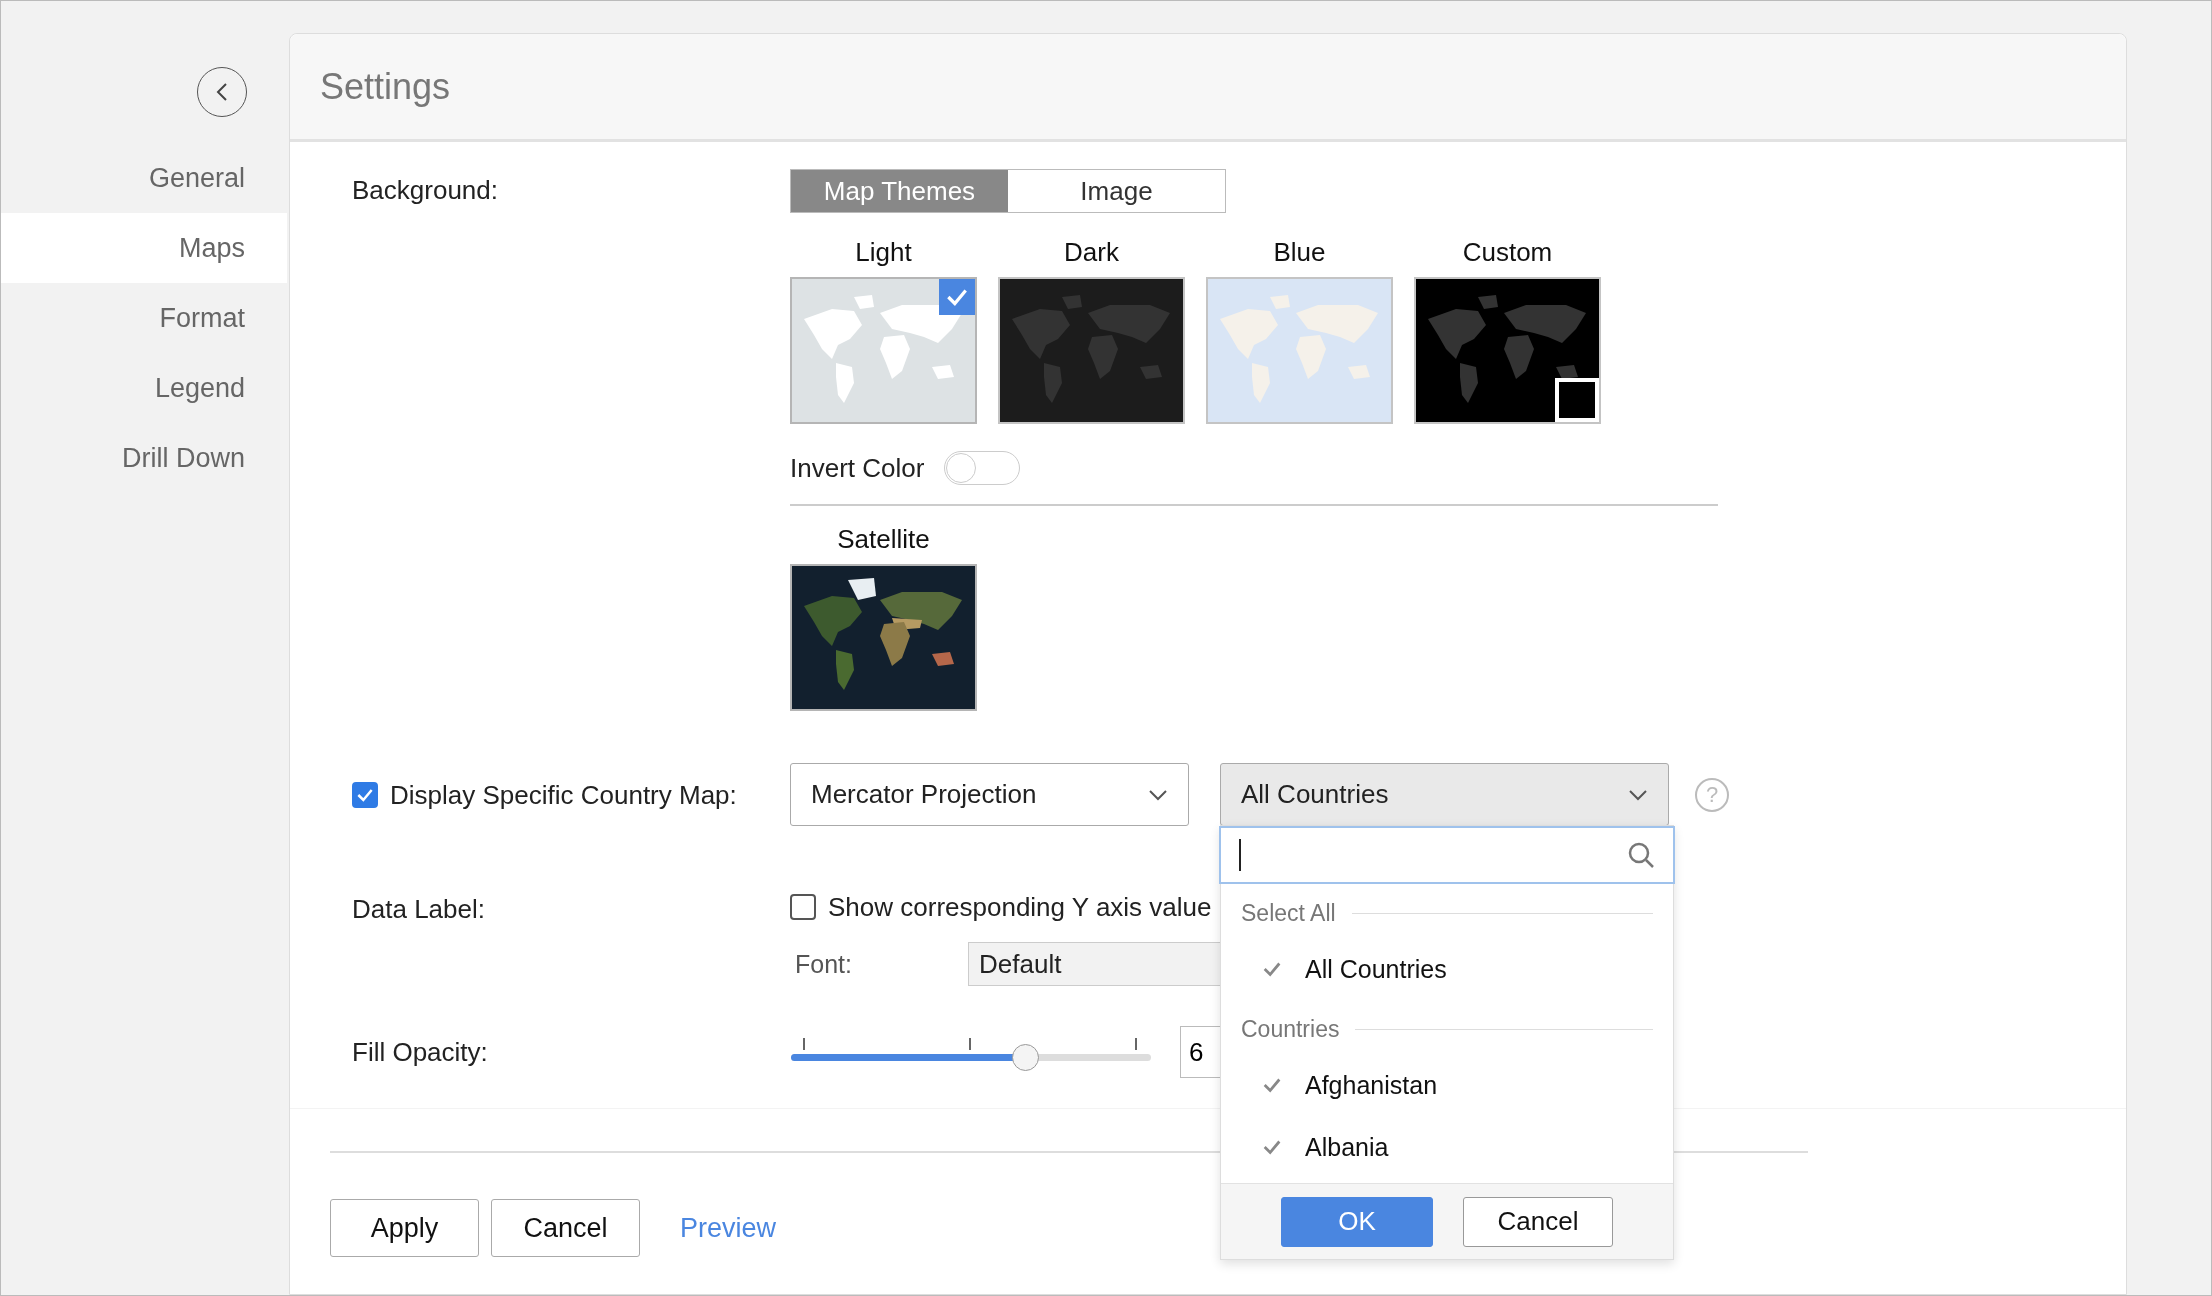  Describe the element at coordinates (883, 252) in the screenshot. I see `theme-label: Light` at that location.